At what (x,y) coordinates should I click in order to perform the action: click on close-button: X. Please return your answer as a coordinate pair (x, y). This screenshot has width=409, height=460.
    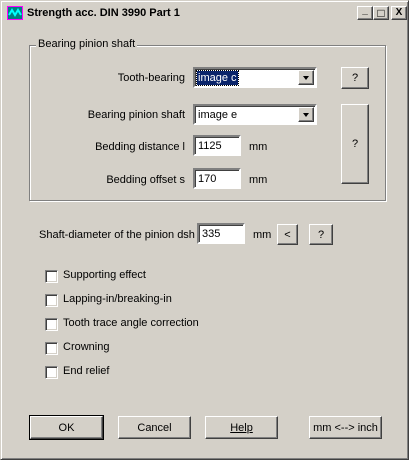
    Looking at the image, I should click on (399, 13).